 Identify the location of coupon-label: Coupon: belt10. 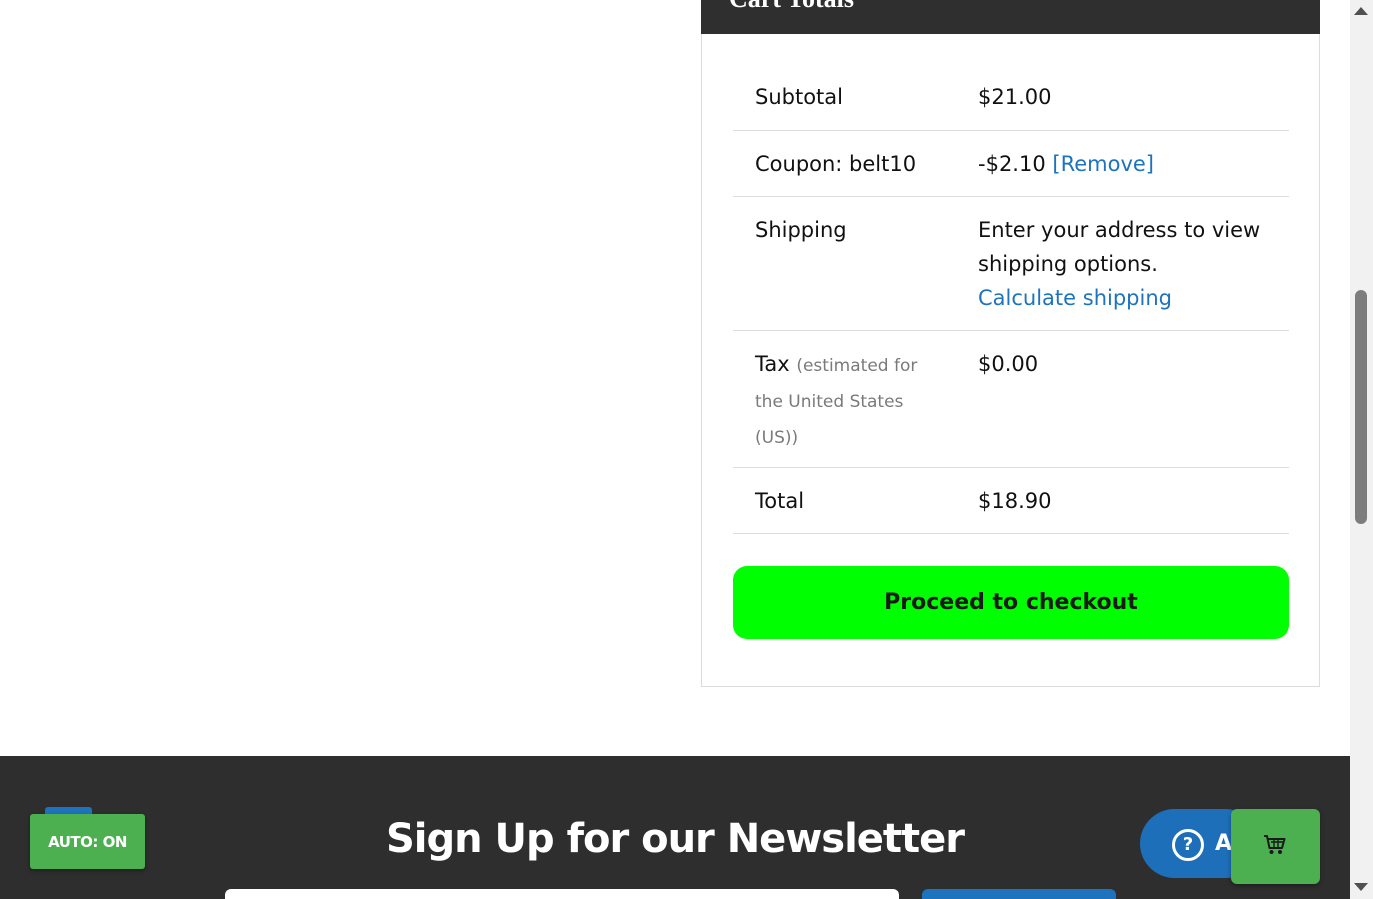
(836, 164).